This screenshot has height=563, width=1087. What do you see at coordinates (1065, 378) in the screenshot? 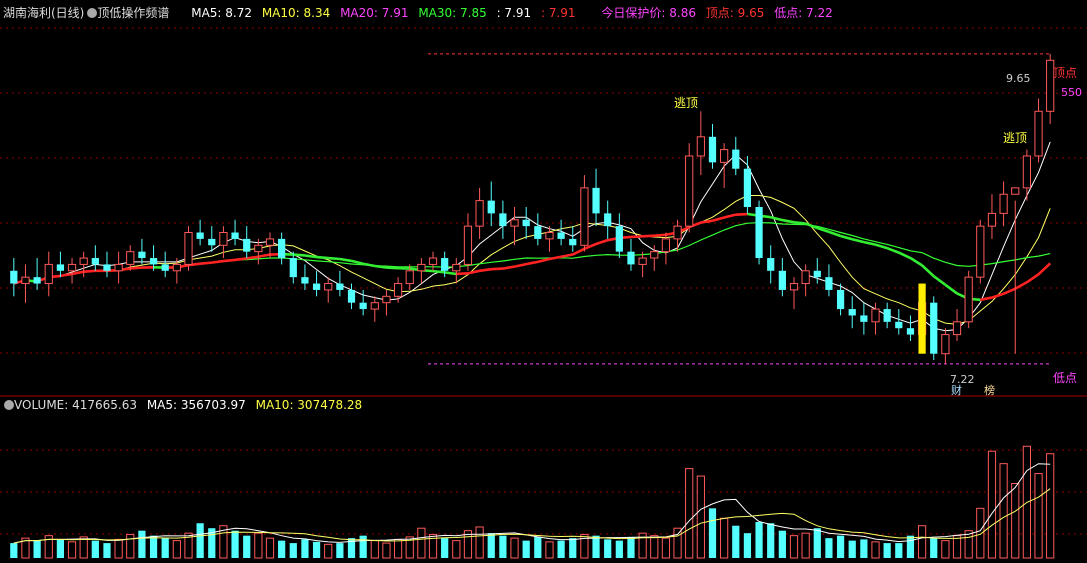
I see `low-point-label: 低点` at bounding box center [1065, 378].